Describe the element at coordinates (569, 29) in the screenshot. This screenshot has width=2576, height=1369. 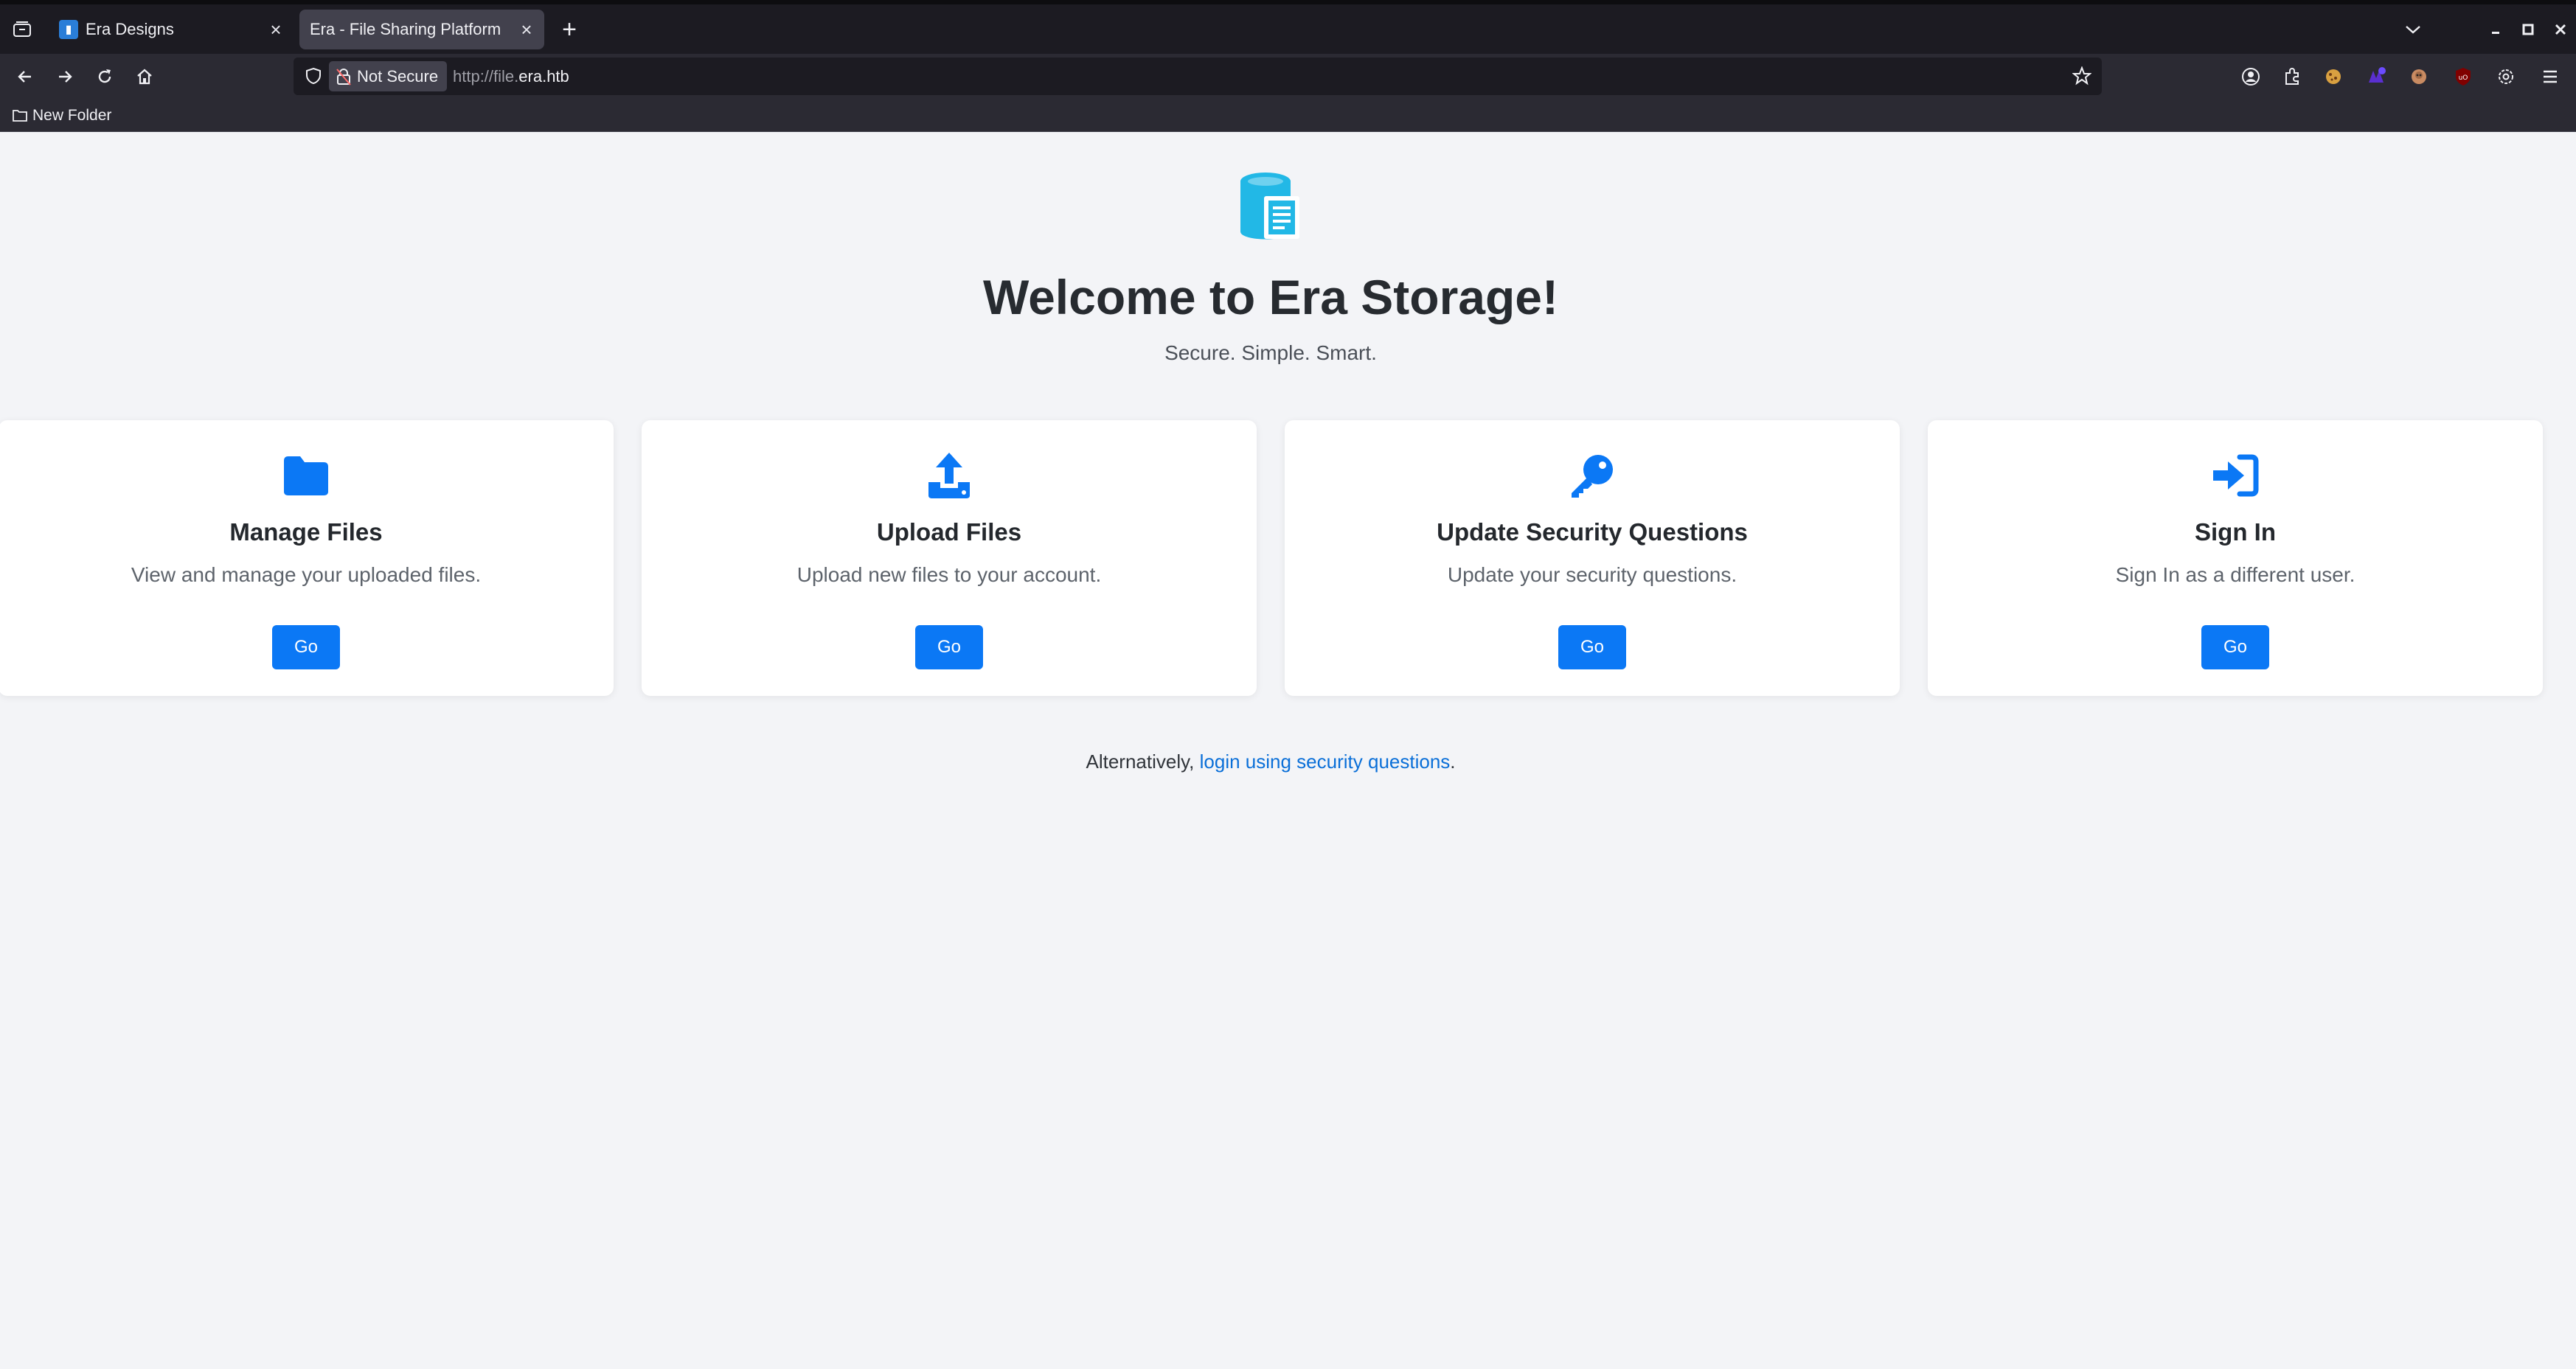
I see `new-tab-plus-icon: +` at that location.